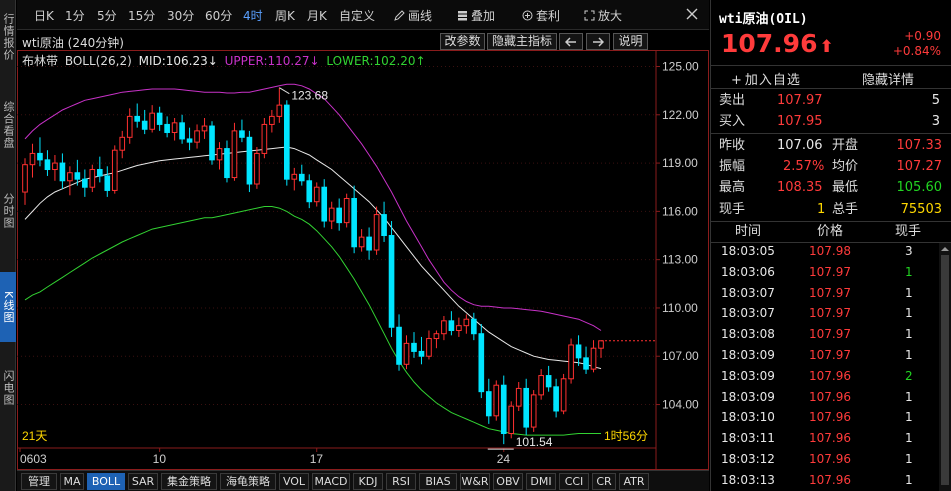 Image resolution: width=951 pixels, height=491 pixels. What do you see at coordinates (908, 231) in the screenshot?
I see `col-volume: 现手` at bounding box center [908, 231].